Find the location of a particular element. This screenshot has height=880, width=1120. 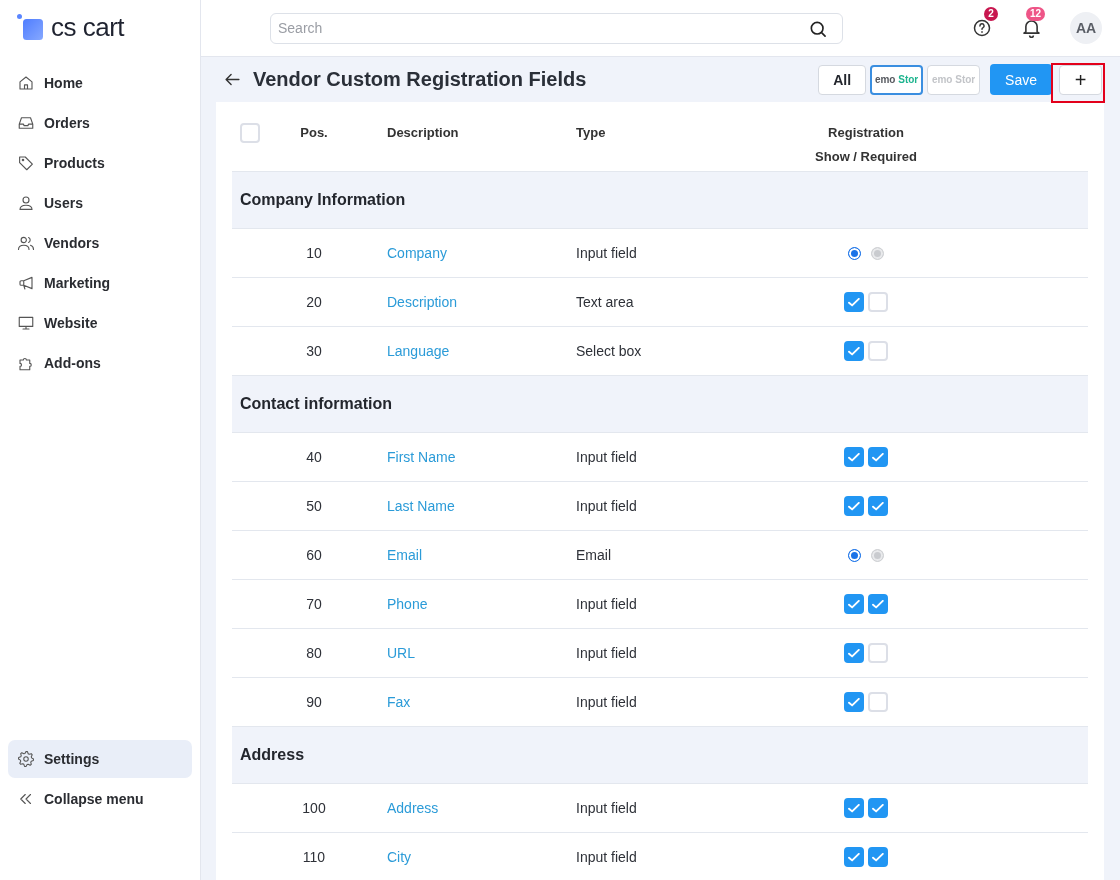

home-icon is located at coordinates (26, 83).